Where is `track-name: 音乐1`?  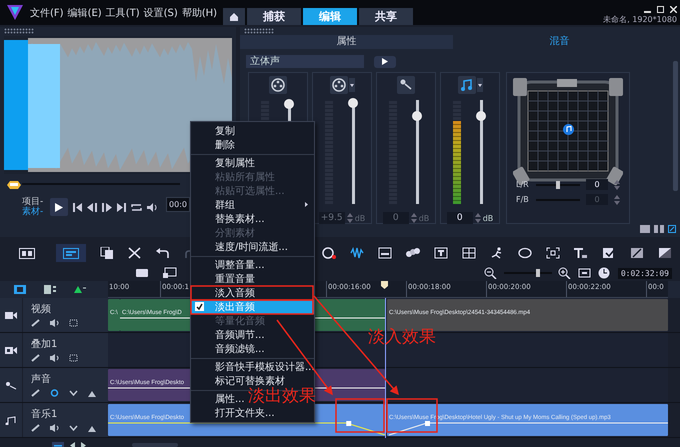 track-name: 音乐1 is located at coordinates (44, 414).